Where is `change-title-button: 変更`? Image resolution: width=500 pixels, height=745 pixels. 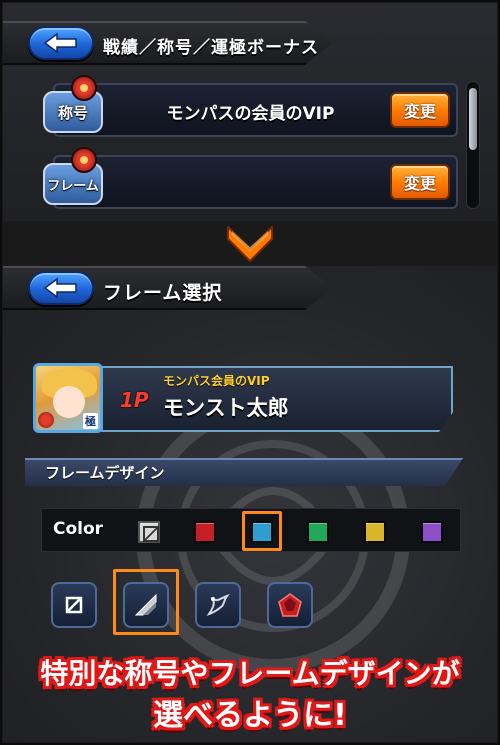
change-title-button: 変更 is located at coordinates (420, 110).